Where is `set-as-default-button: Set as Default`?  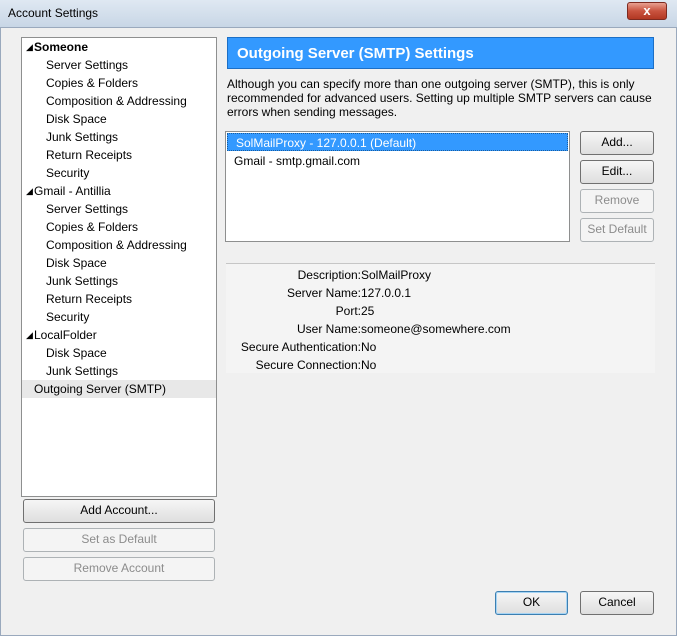
set-as-default-button: Set as Default is located at coordinates (119, 540).